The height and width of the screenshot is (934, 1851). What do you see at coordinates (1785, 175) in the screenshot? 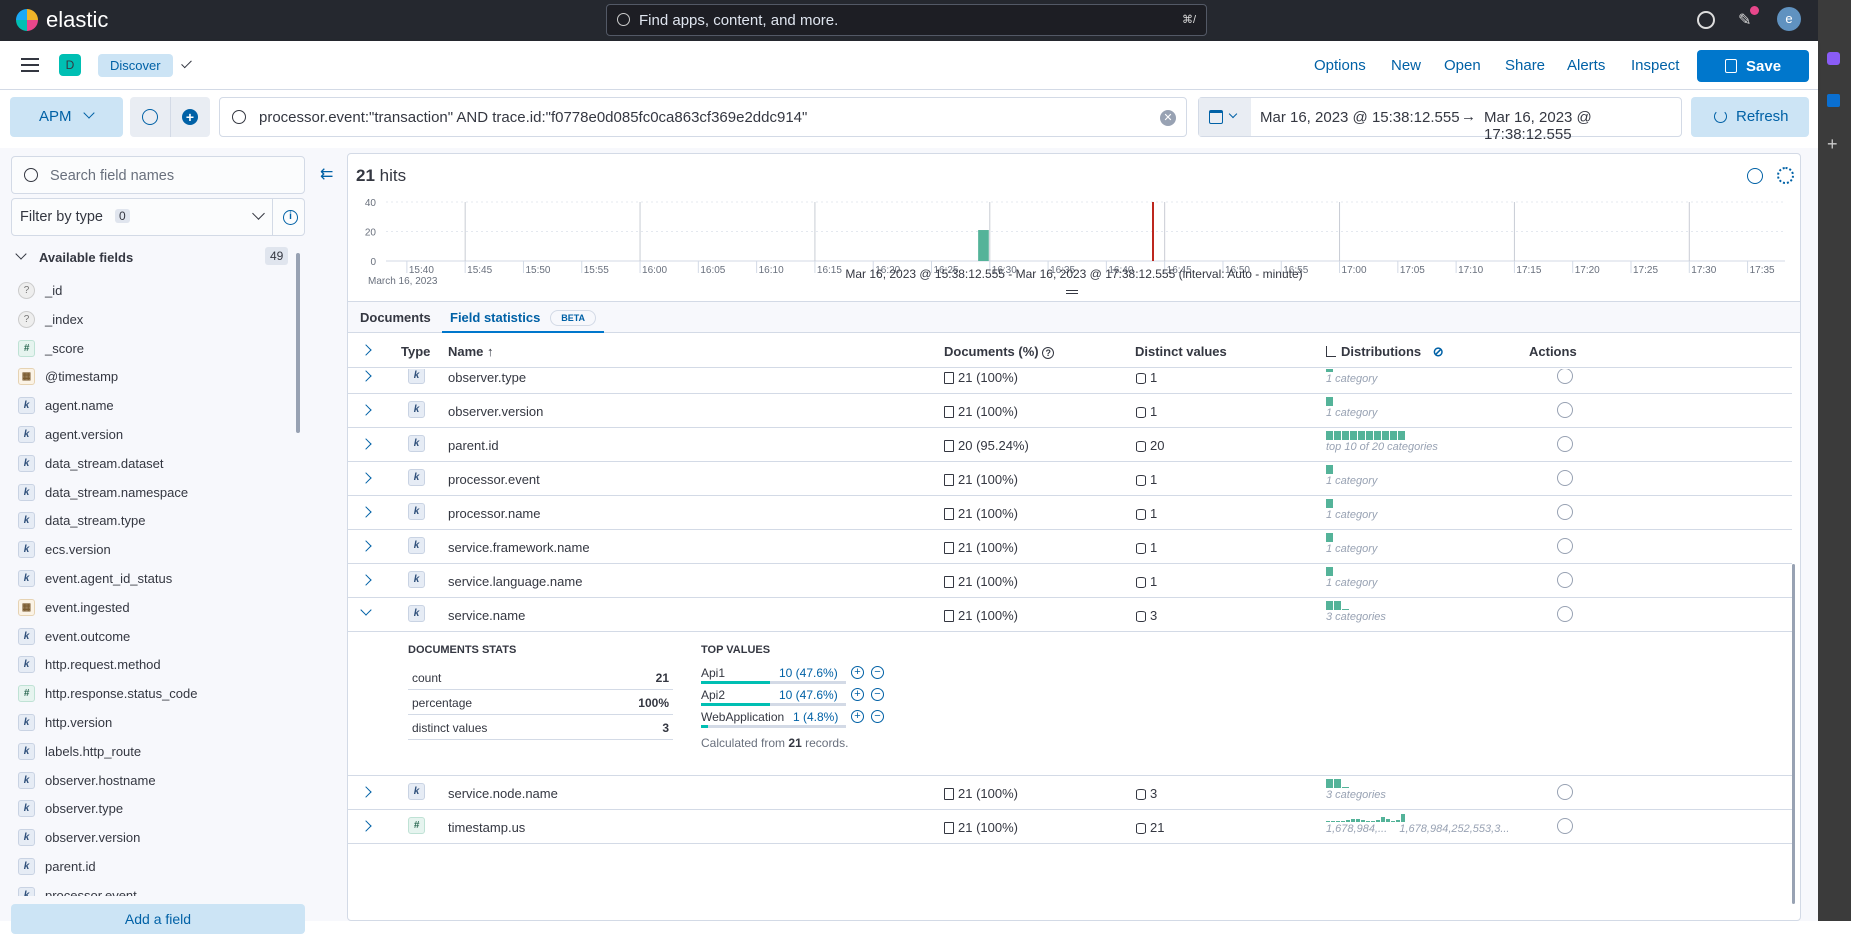
I see `gear-icon` at bounding box center [1785, 175].